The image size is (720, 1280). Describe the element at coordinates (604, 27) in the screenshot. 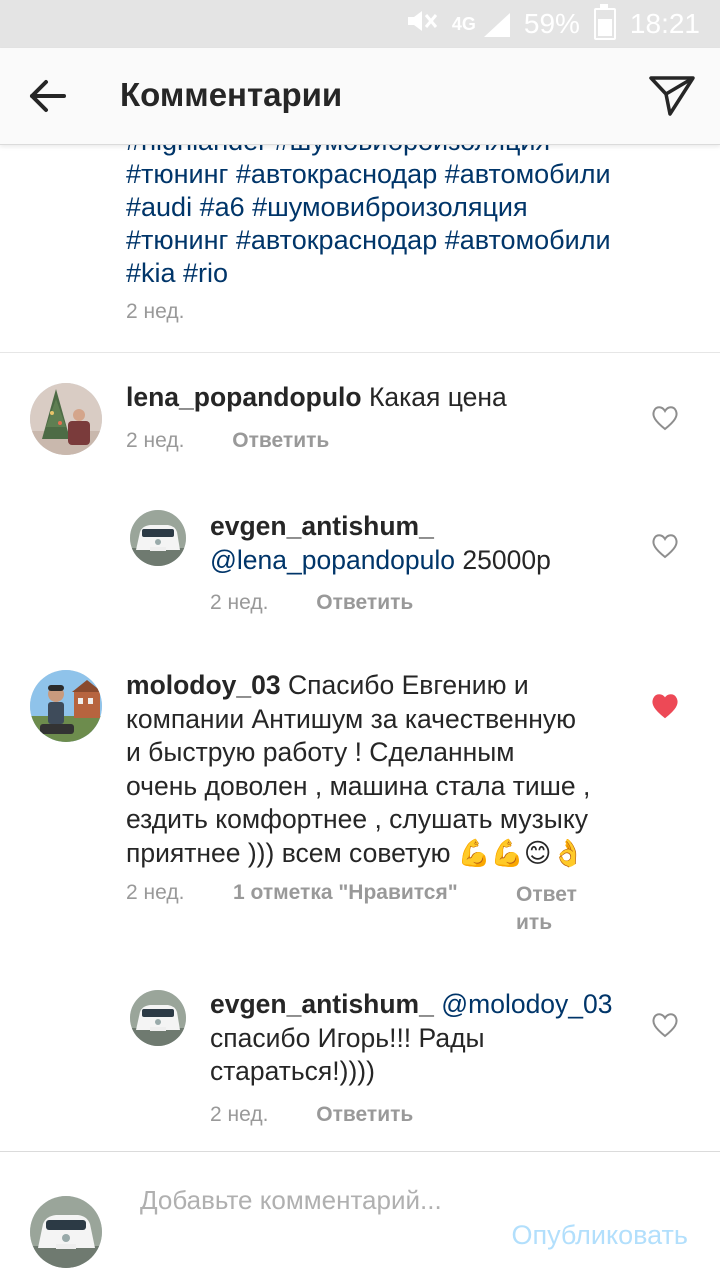

I see `battery-fill` at that location.